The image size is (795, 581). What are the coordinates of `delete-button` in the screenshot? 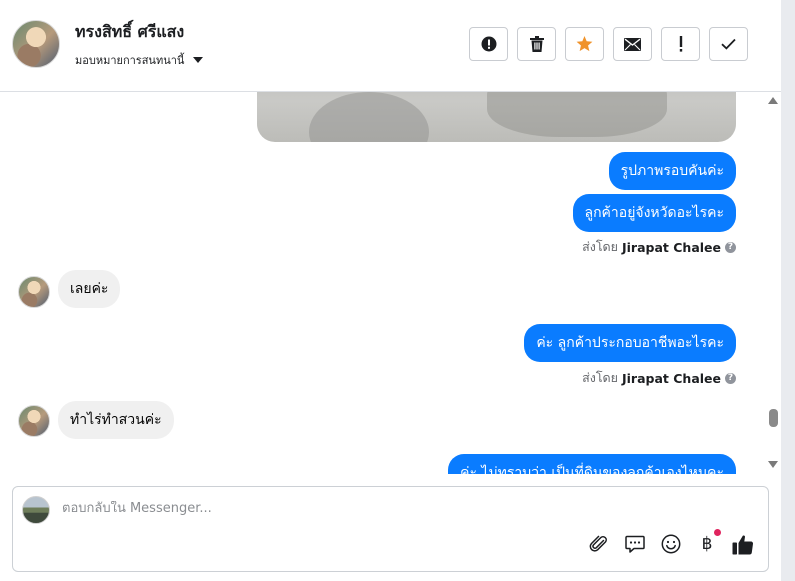 It's located at (536, 44).